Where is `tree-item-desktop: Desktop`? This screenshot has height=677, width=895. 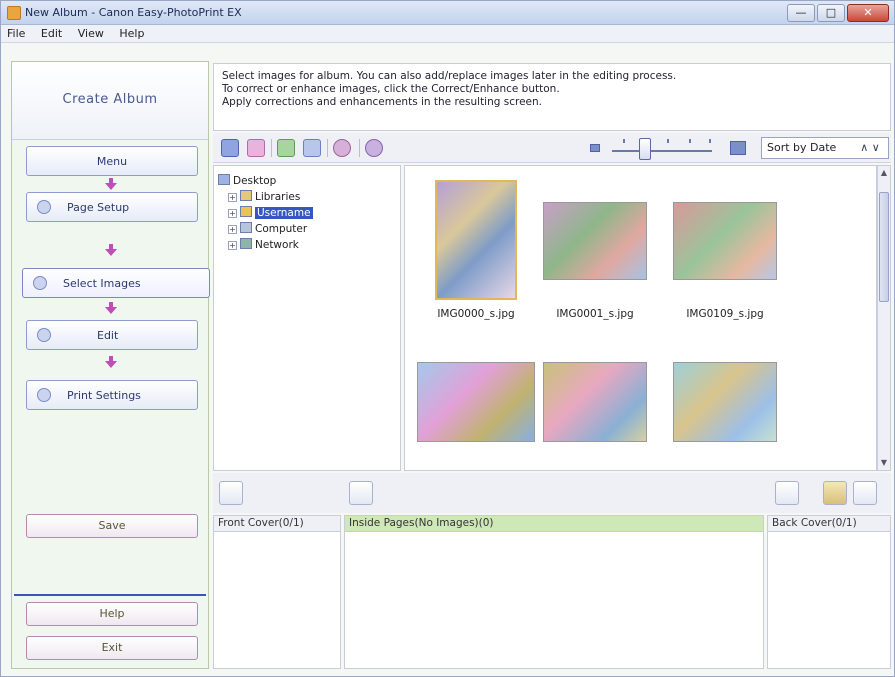
tree-item-desktop: Desktop is located at coordinates (247, 180).